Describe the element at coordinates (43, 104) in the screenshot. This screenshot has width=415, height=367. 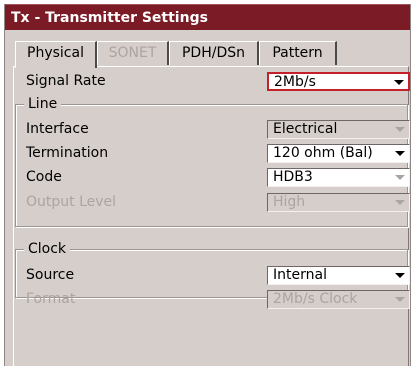
I see `line-group-title: Line` at that location.